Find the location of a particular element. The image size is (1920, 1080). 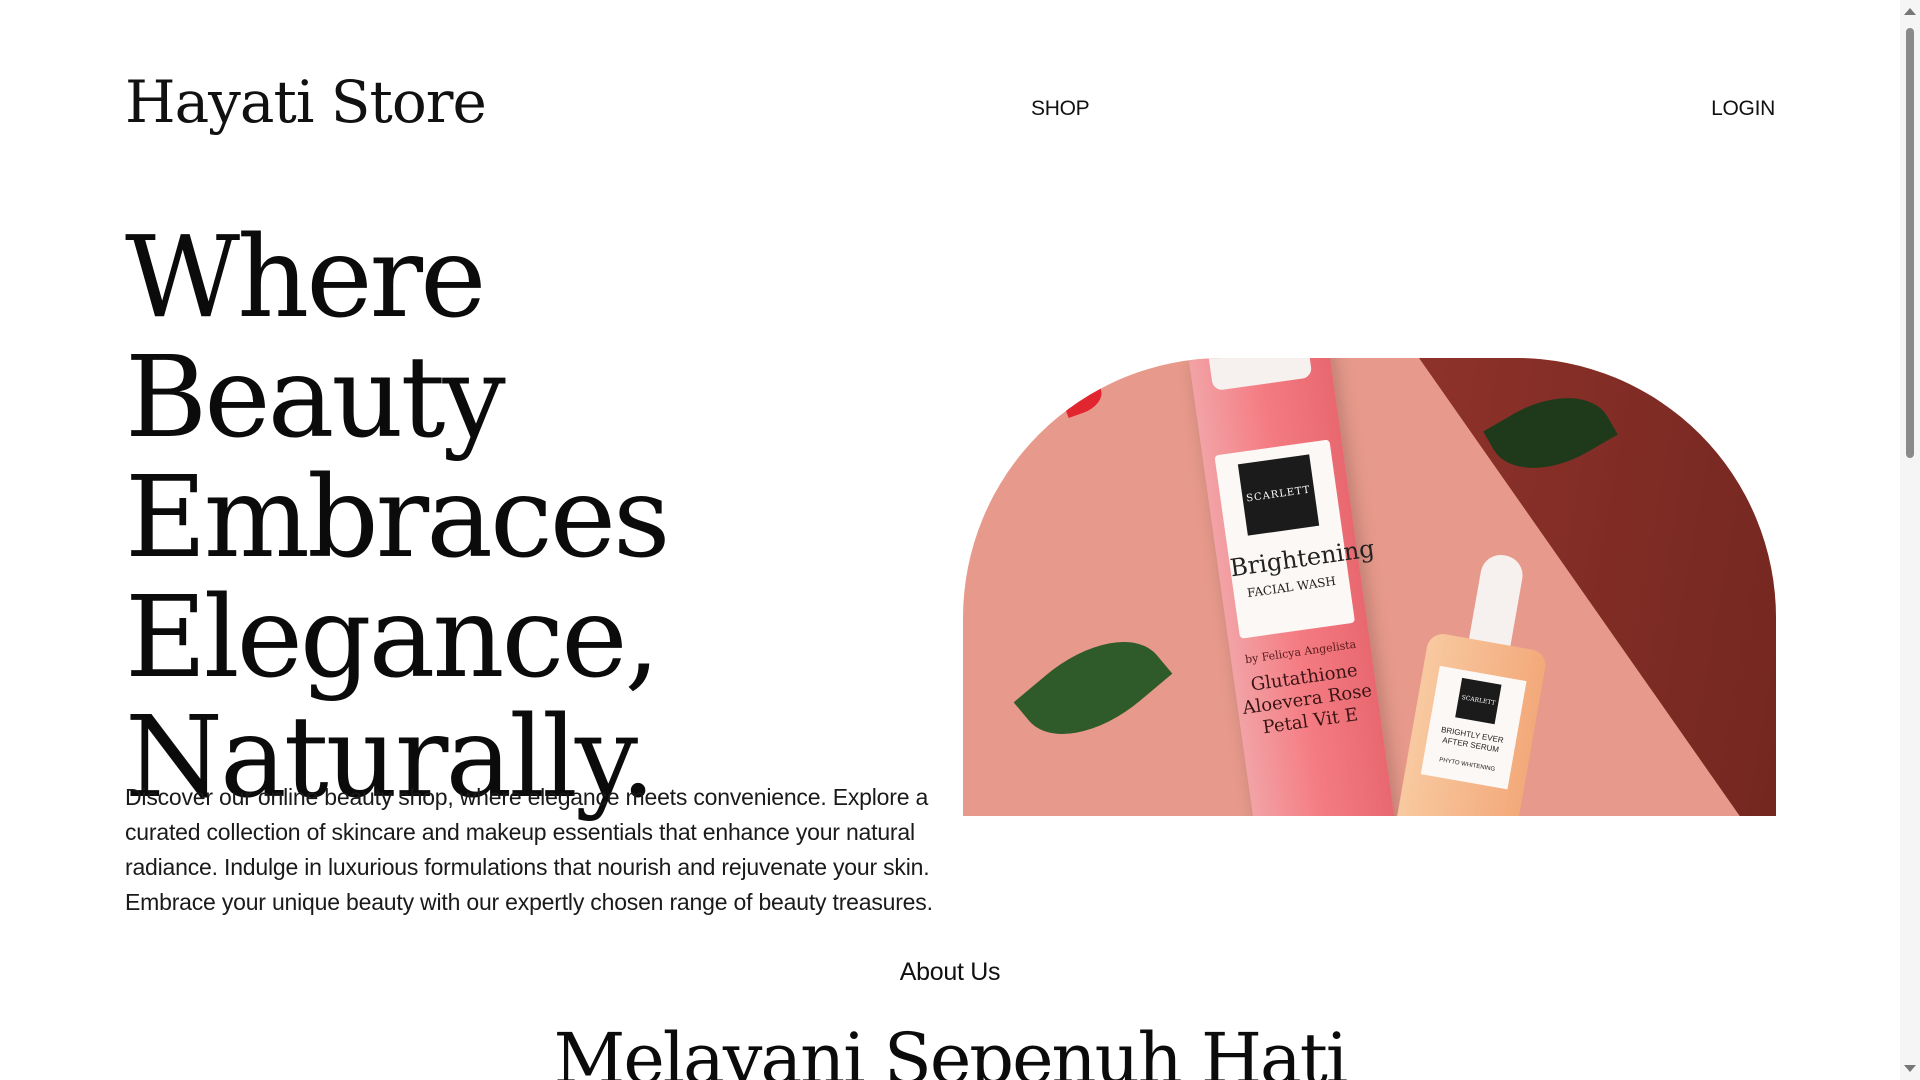

nav-shop-link: SHOP is located at coordinates (1060, 109).